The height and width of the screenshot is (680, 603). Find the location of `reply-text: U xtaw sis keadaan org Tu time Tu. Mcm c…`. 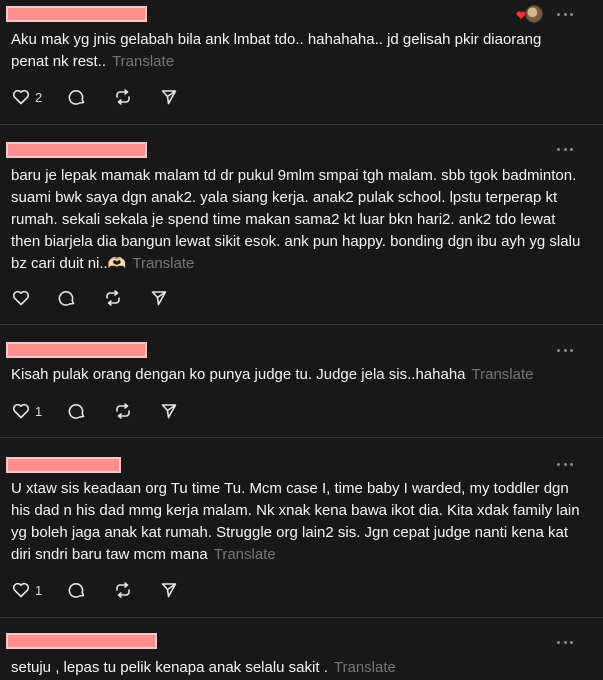

reply-text: U xtaw sis keadaan org Tu time Tu. Mcm c… is located at coordinates (295, 521).